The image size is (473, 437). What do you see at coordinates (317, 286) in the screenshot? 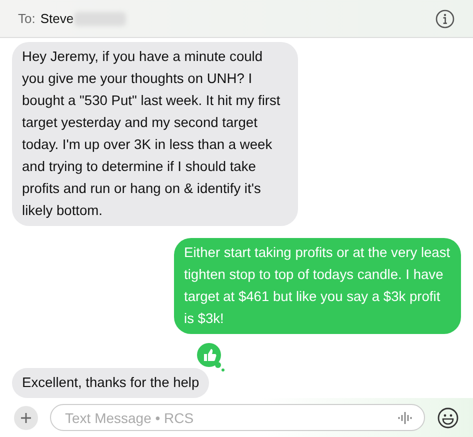
I see `message-bubble: Either start taking profits or at the very least tighten stop to top of todays candle. I have target at $461 but like you say a $3k profit is $3k!` at bounding box center [317, 286].